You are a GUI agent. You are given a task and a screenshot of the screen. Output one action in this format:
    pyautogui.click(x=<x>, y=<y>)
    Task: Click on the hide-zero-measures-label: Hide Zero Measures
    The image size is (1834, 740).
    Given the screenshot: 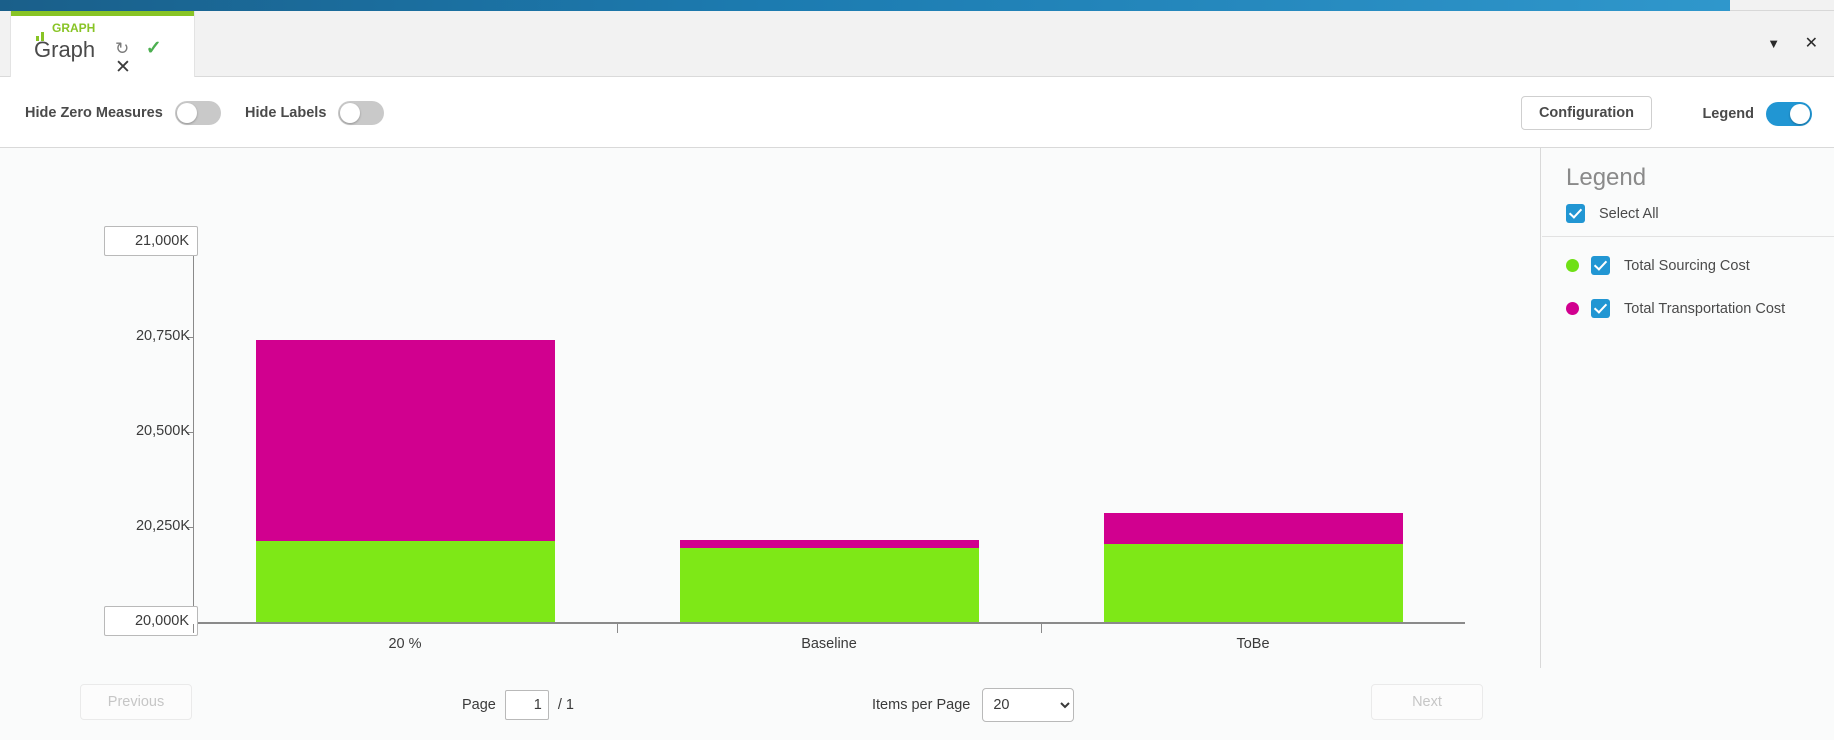 What is the action you would take?
    pyautogui.click(x=94, y=113)
    